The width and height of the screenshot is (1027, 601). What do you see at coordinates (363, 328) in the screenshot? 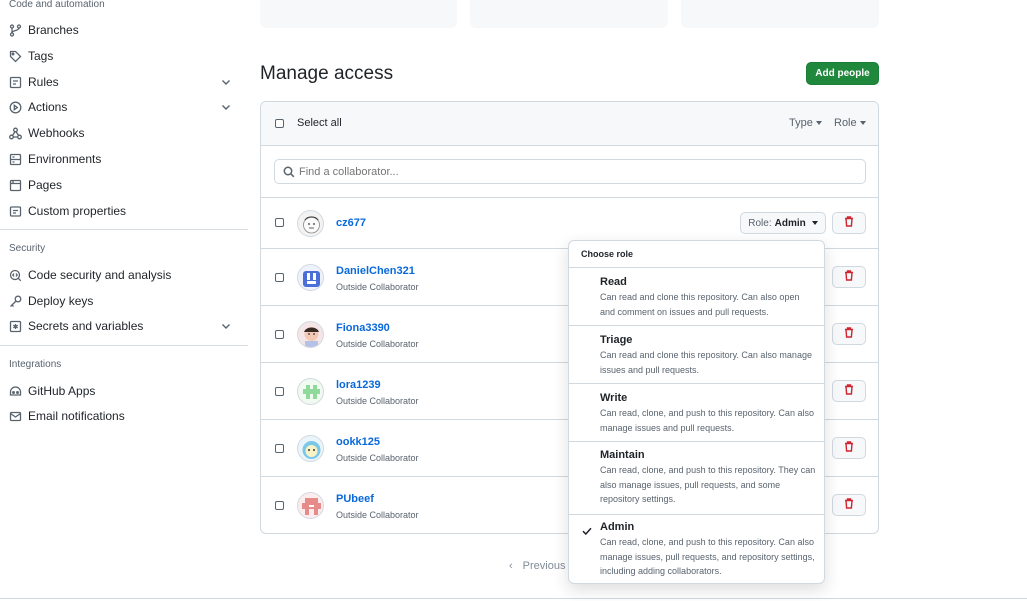
I see `collaborator-name: Fiona3390` at bounding box center [363, 328].